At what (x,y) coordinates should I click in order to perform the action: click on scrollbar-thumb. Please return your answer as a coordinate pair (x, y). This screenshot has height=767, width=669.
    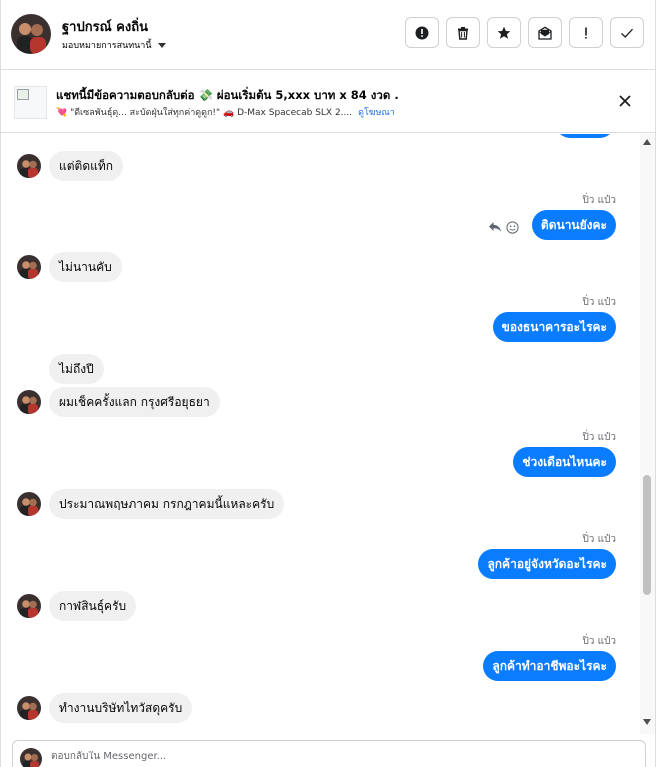
    Looking at the image, I should click on (647, 535).